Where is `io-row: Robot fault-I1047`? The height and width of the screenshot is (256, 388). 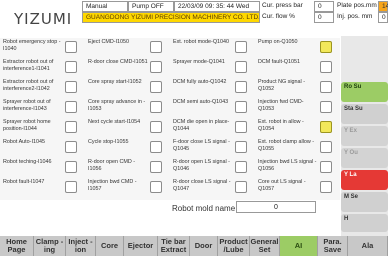
io-row: Robot fault-I1047 is located at coordinates (41, 187).